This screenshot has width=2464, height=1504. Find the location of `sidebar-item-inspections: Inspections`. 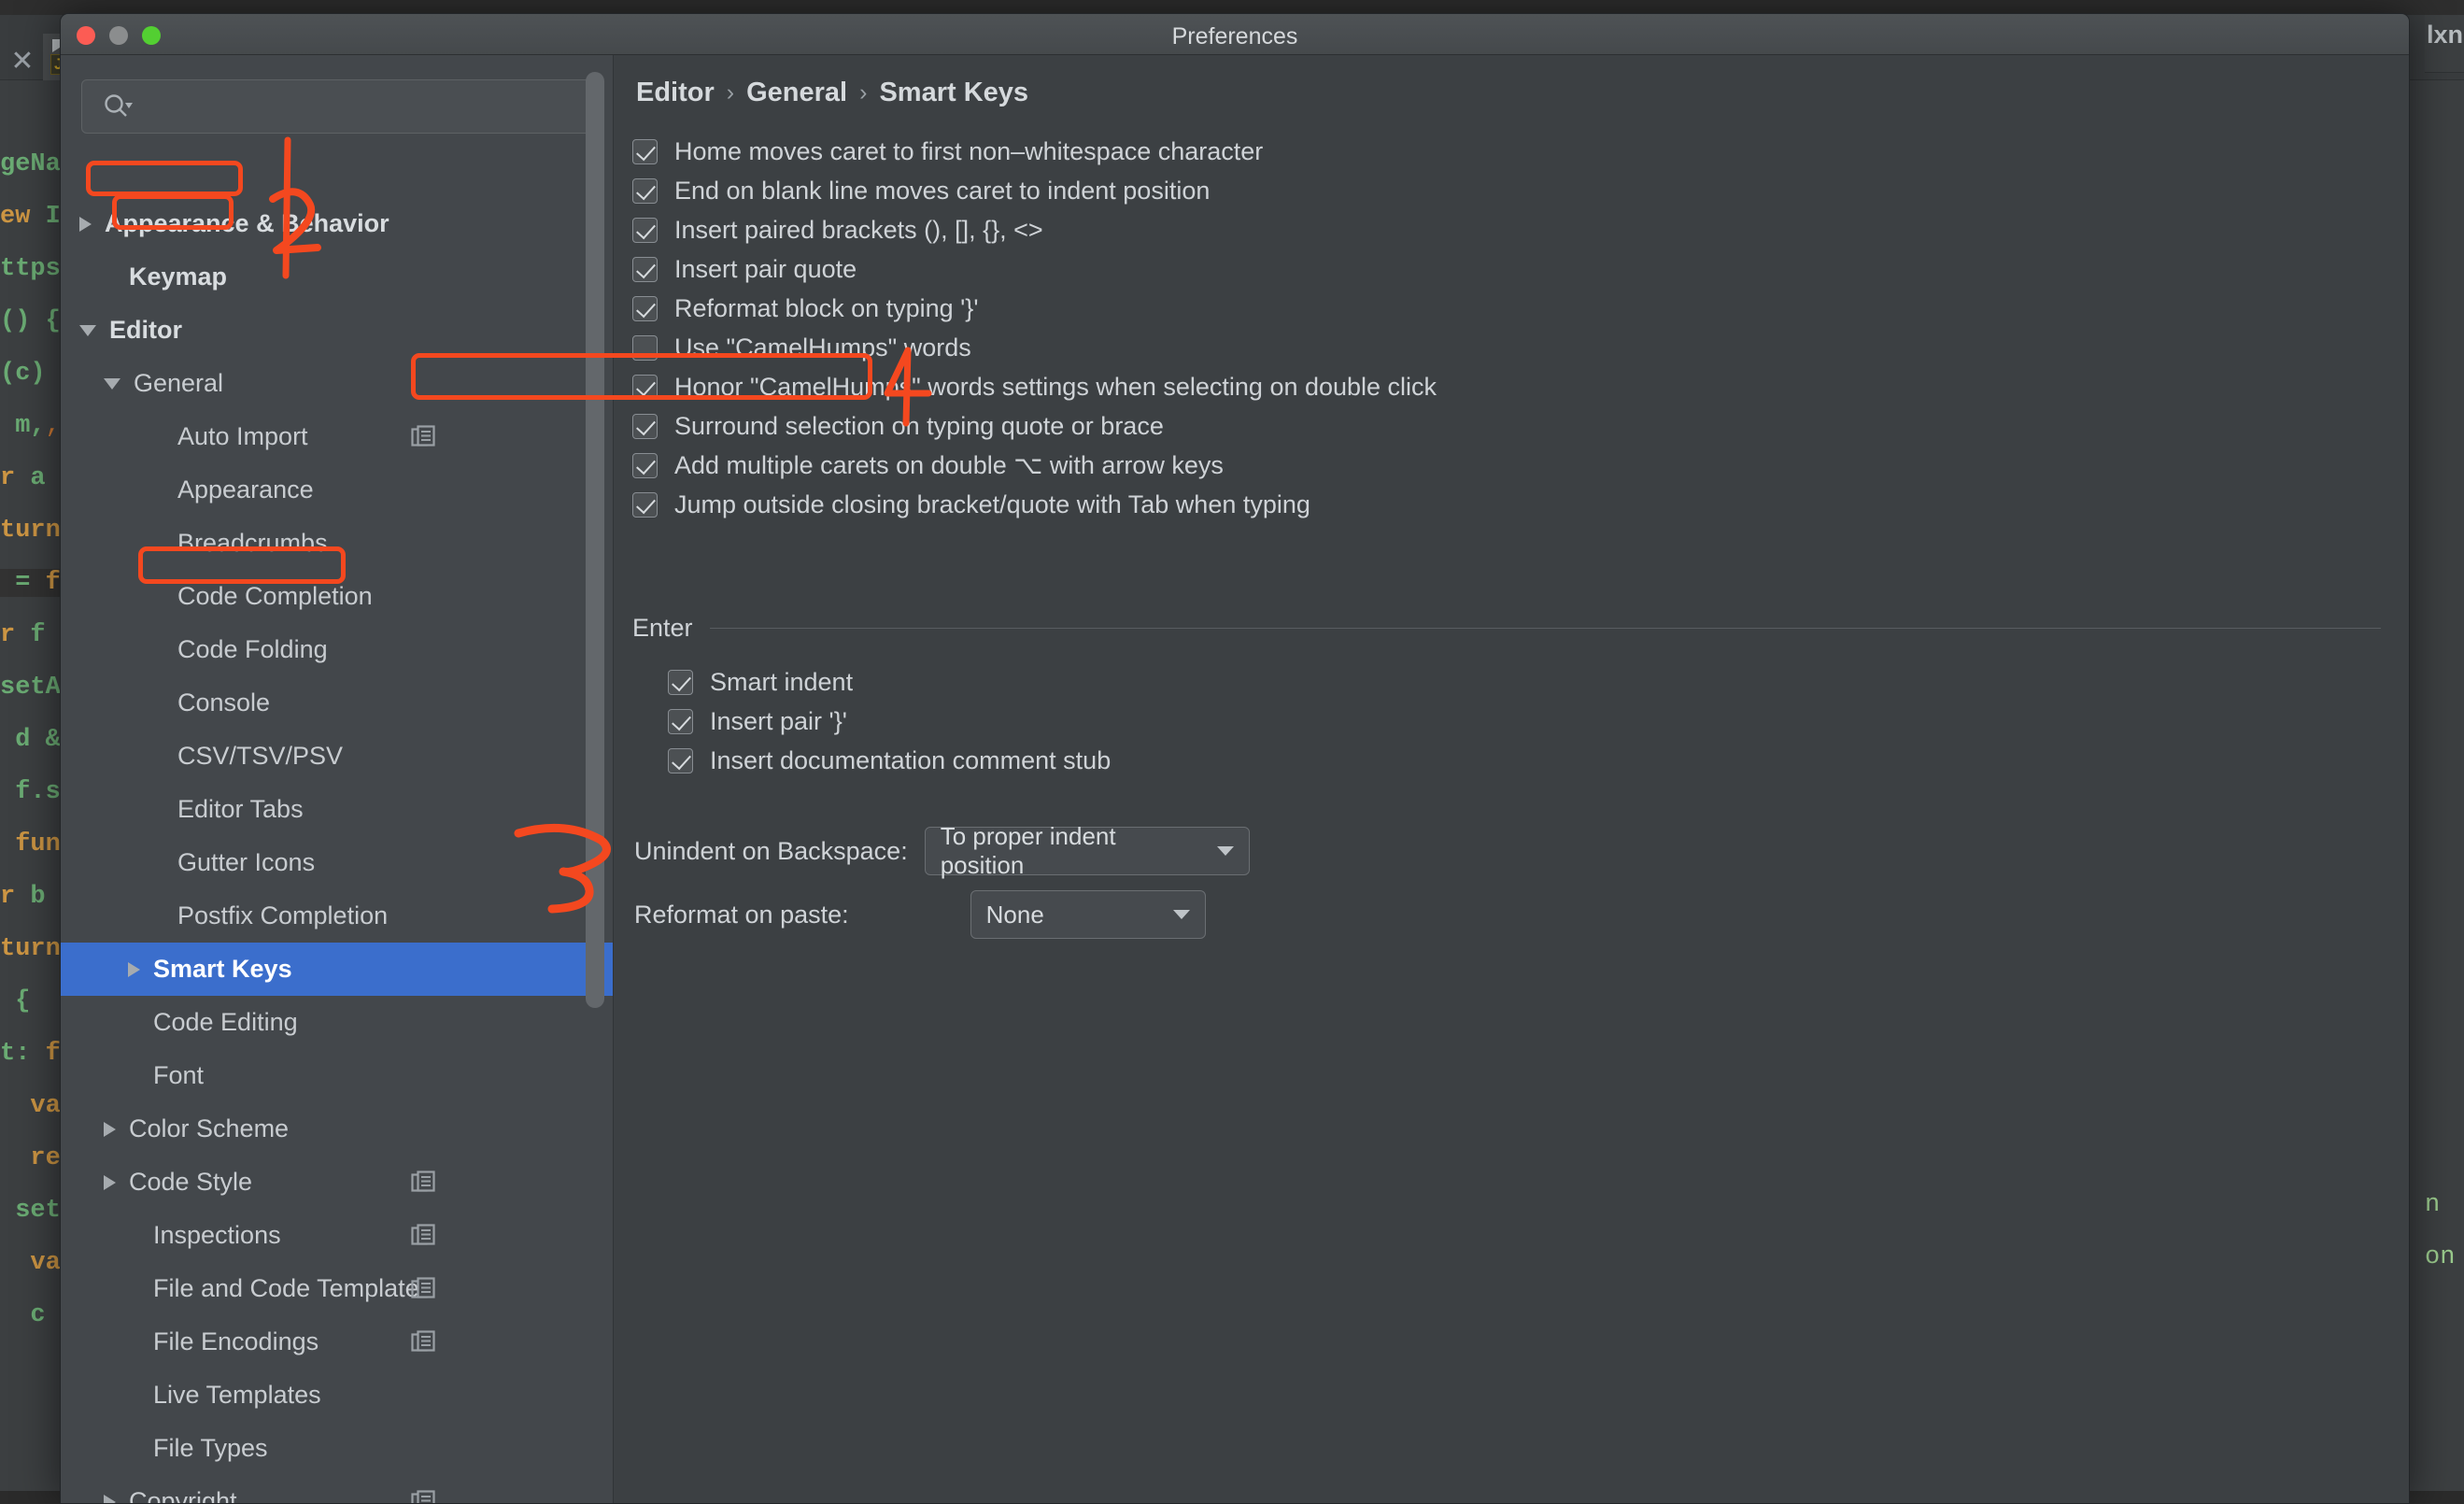

sidebar-item-inspections: Inspections is located at coordinates (337, 1236).